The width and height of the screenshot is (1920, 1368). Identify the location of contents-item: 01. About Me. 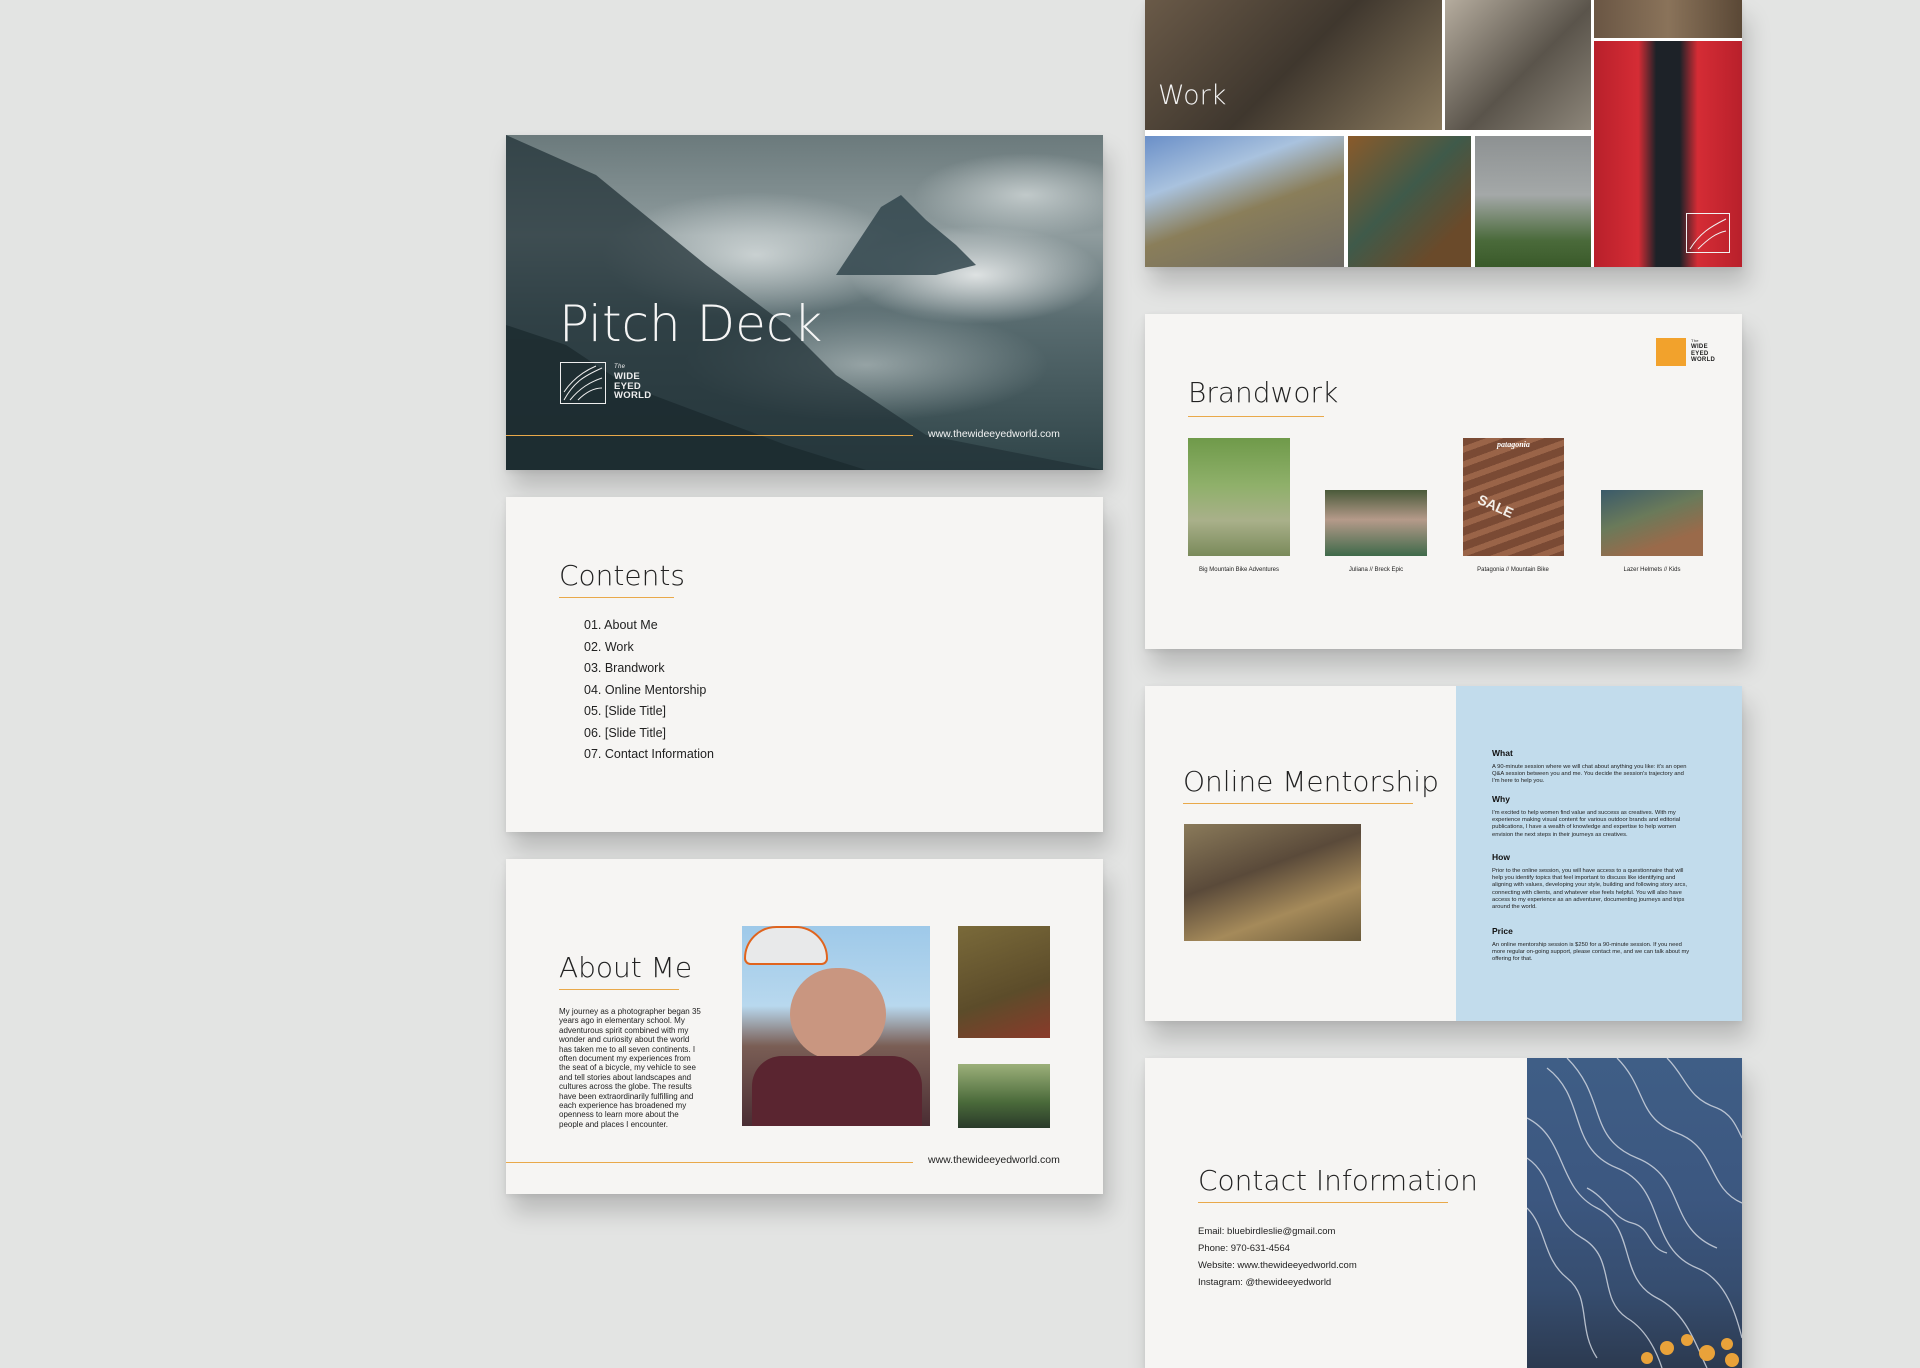
(649, 626).